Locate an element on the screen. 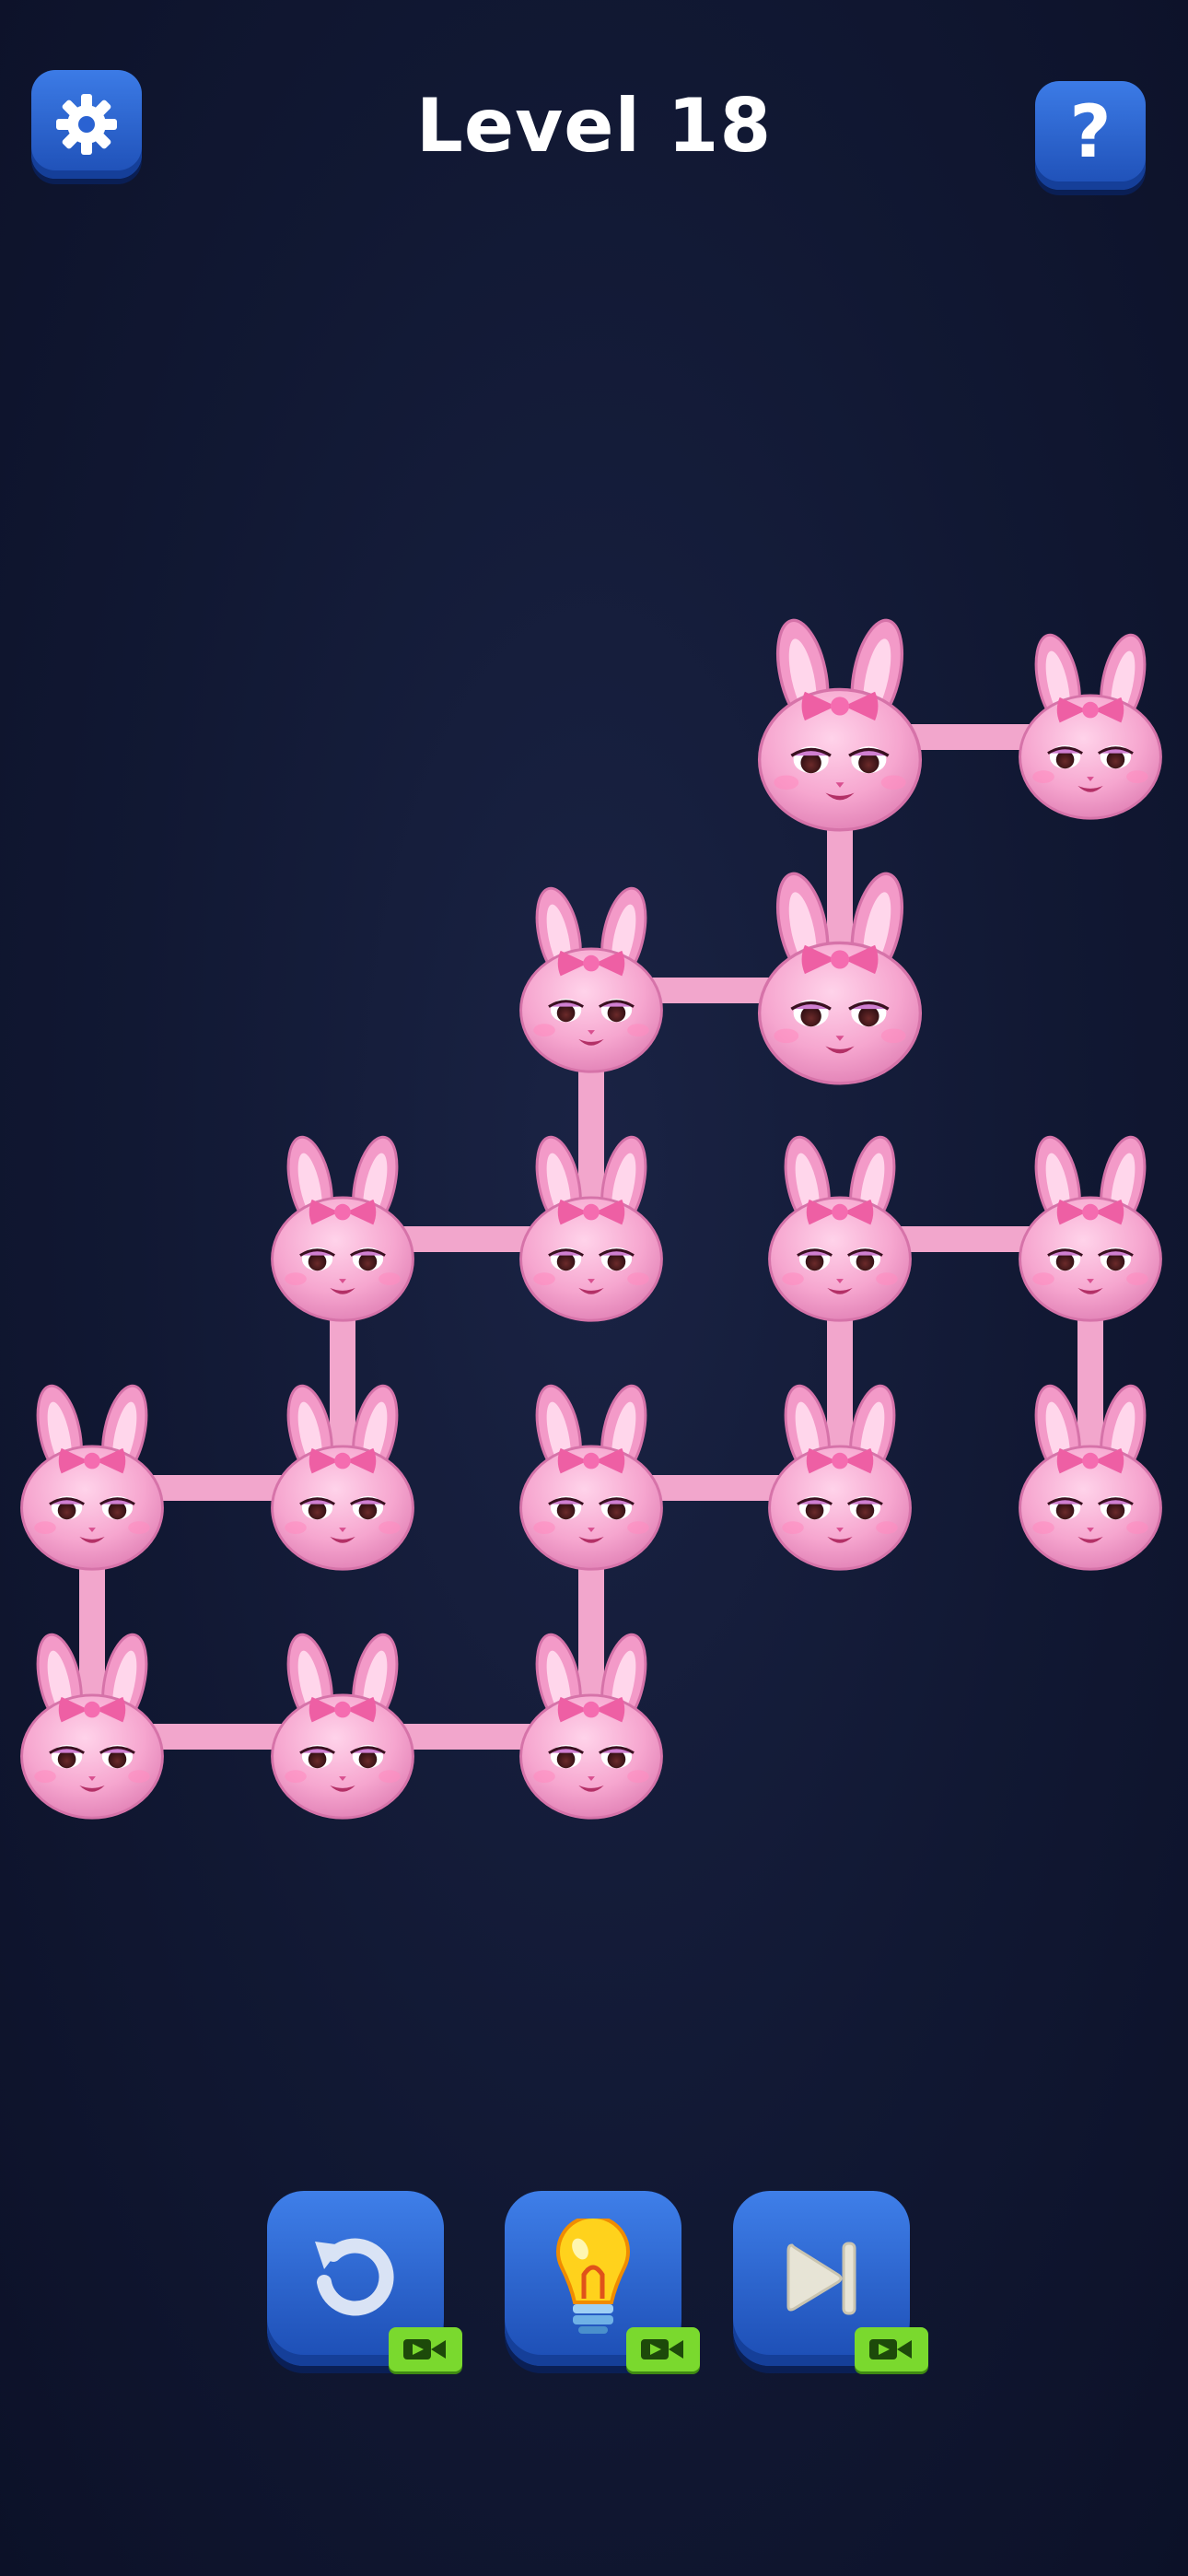 This screenshot has height=2576, width=1188. skip-level-button is located at coordinates (830, 2281).